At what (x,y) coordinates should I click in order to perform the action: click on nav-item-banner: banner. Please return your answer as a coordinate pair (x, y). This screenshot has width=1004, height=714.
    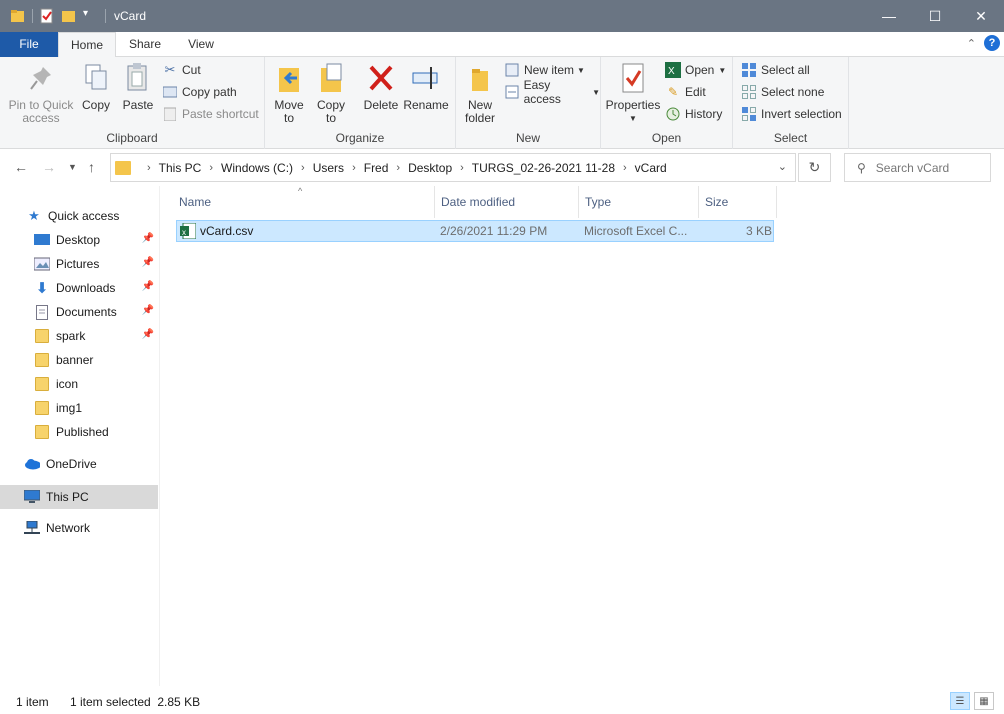
    Looking at the image, I should click on (79, 360).